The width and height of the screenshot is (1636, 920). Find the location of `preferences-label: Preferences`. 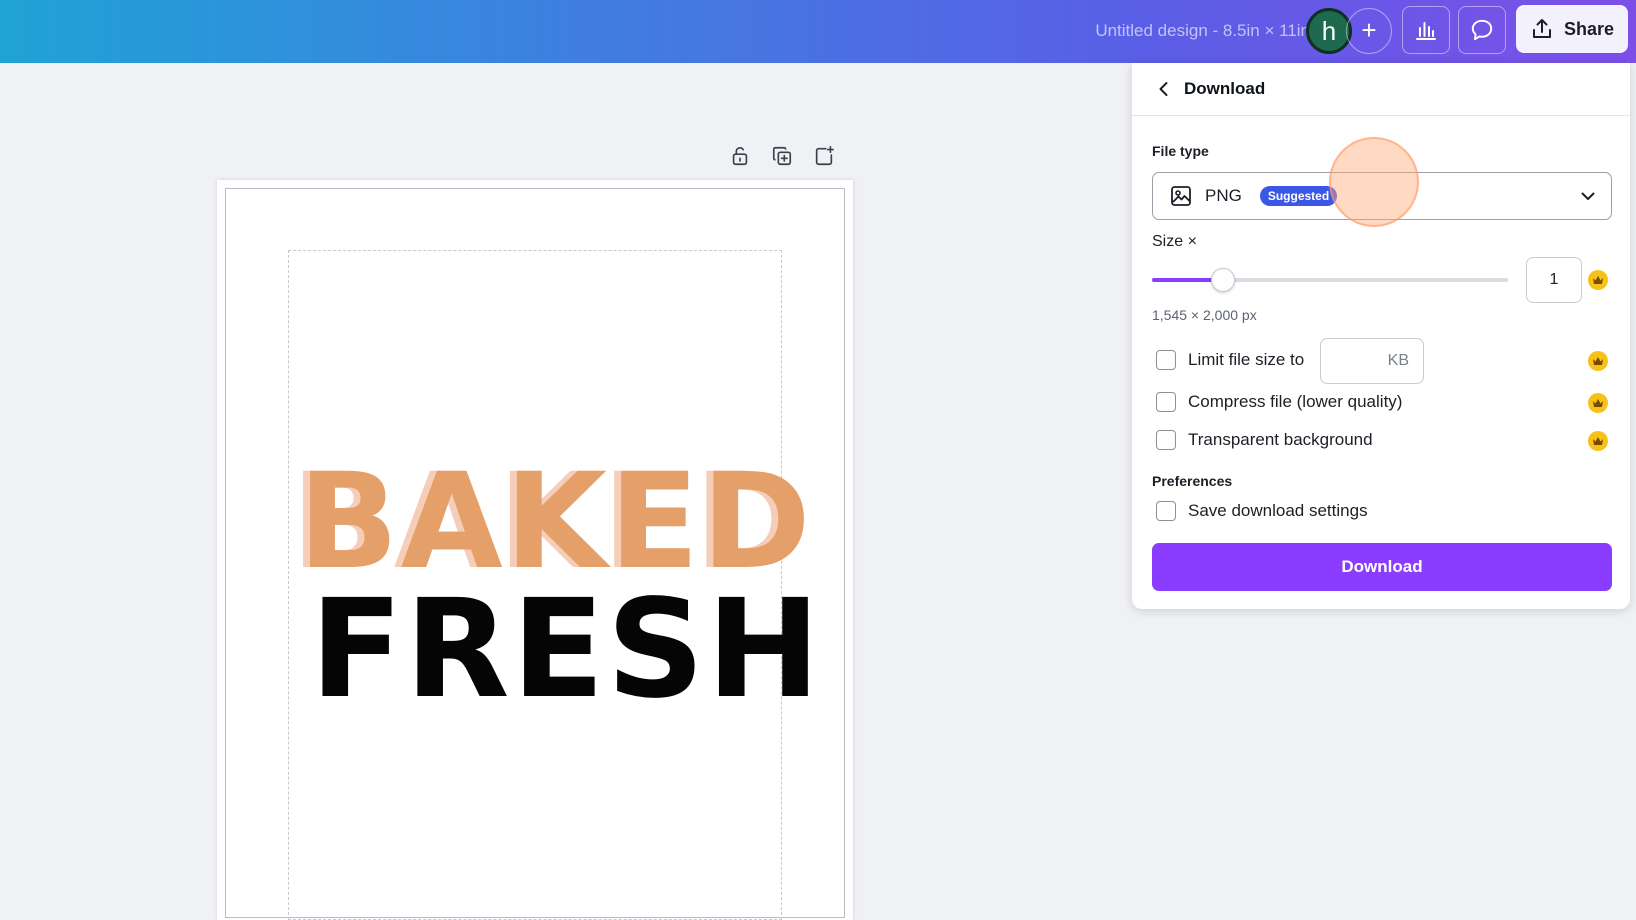

preferences-label: Preferences is located at coordinates (1192, 481).